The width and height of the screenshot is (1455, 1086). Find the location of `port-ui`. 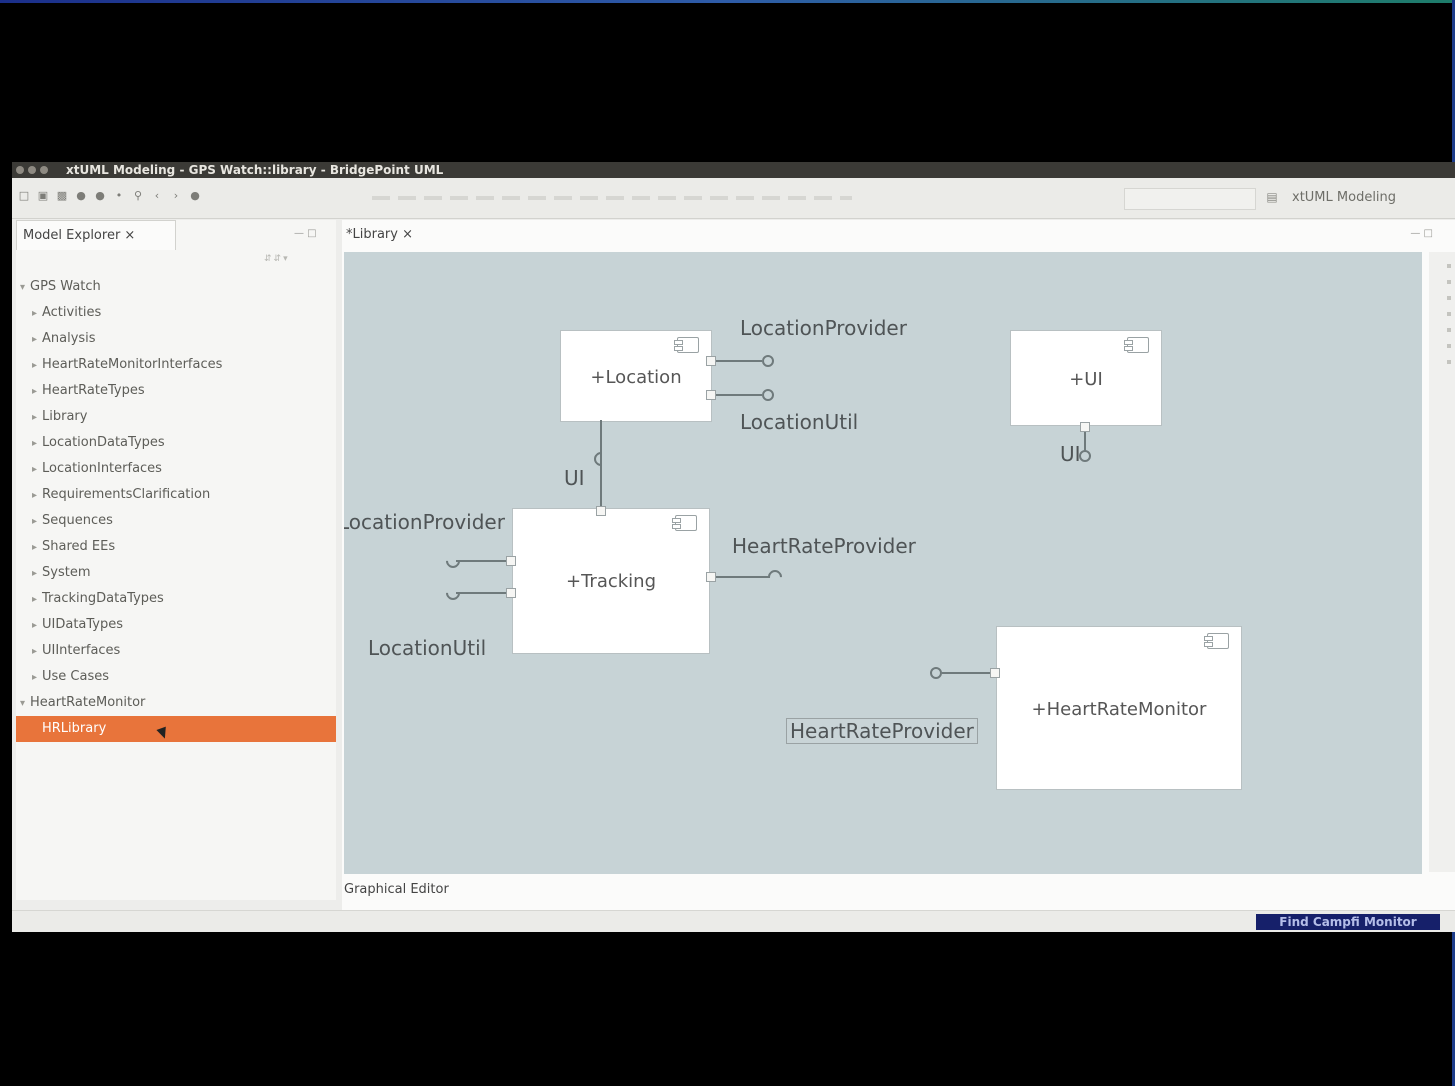

port-ui is located at coordinates (1085, 427).